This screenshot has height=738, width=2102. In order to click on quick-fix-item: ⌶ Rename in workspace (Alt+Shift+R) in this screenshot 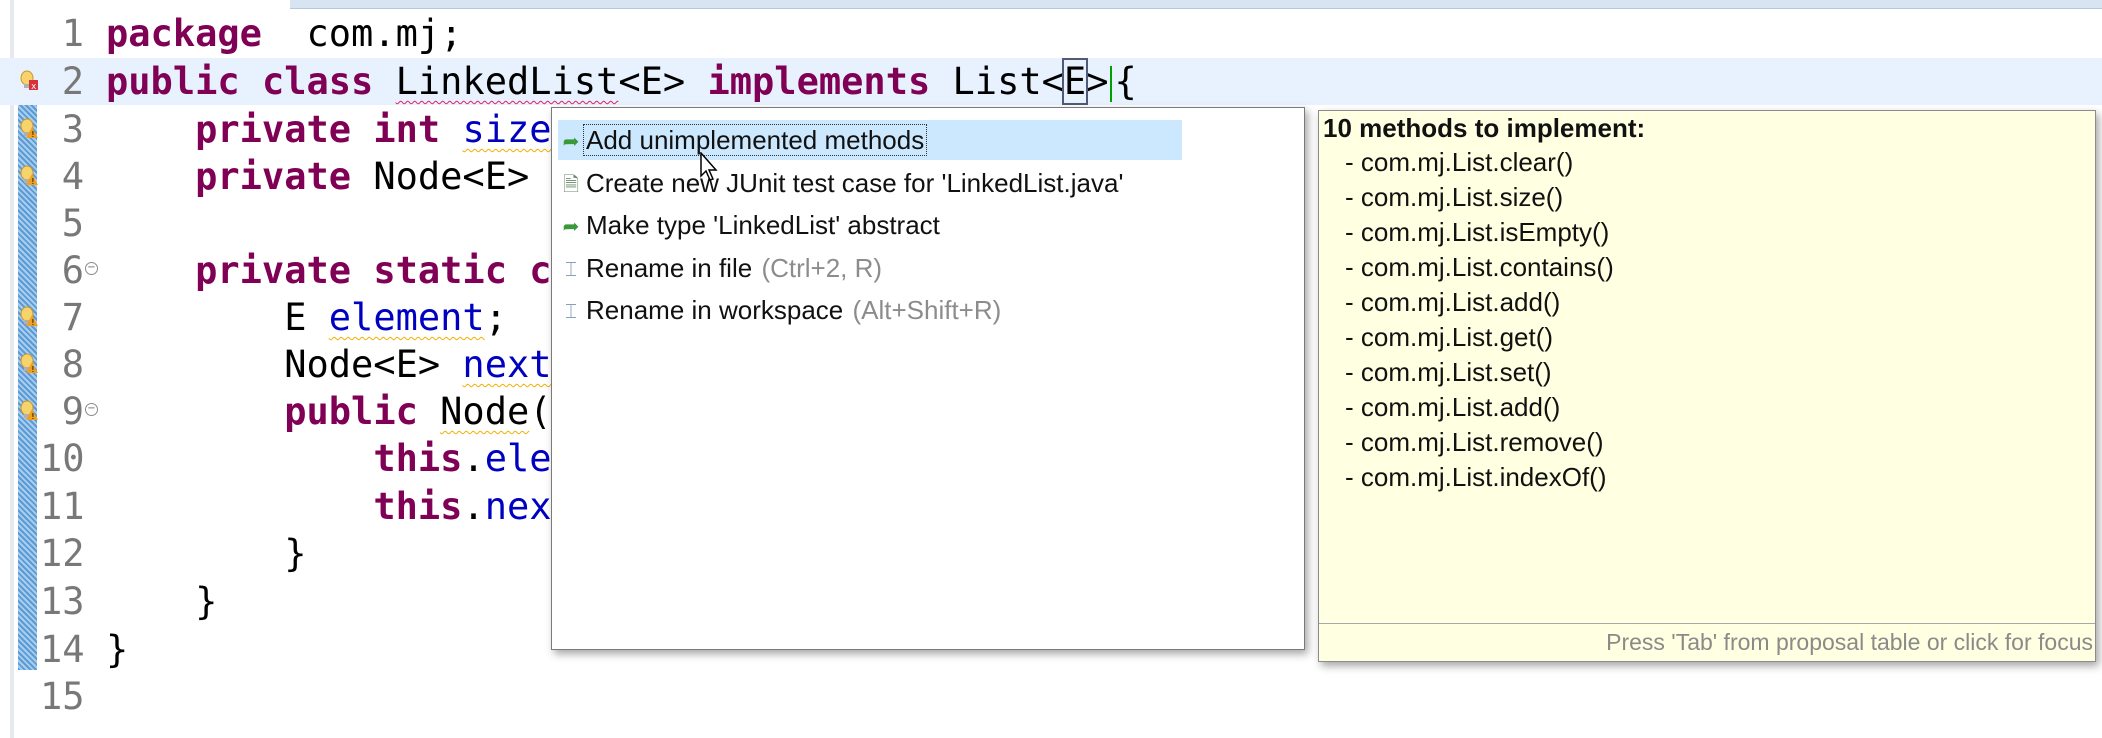, I will do `click(868, 310)`.